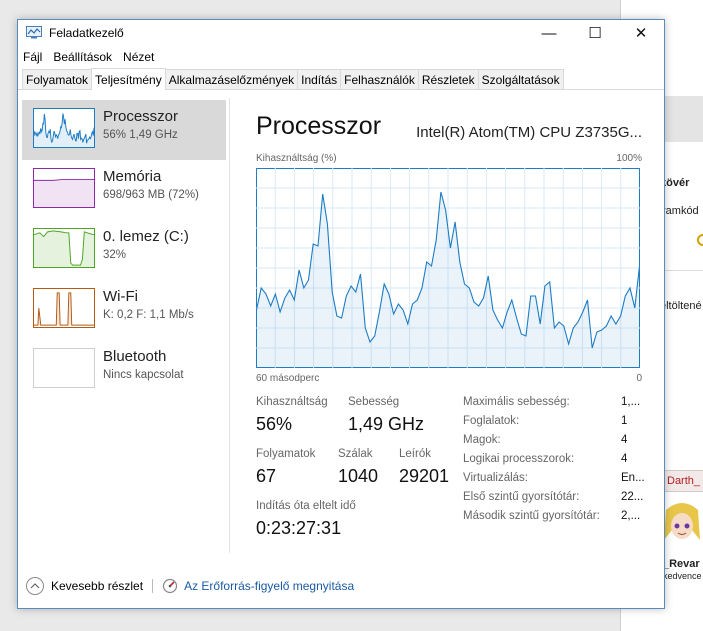 The height and width of the screenshot is (631, 703). What do you see at coordinates (319, 79) in the screenshot?
I see `tab-startup: Indítás` at bounding box center [319, 79].